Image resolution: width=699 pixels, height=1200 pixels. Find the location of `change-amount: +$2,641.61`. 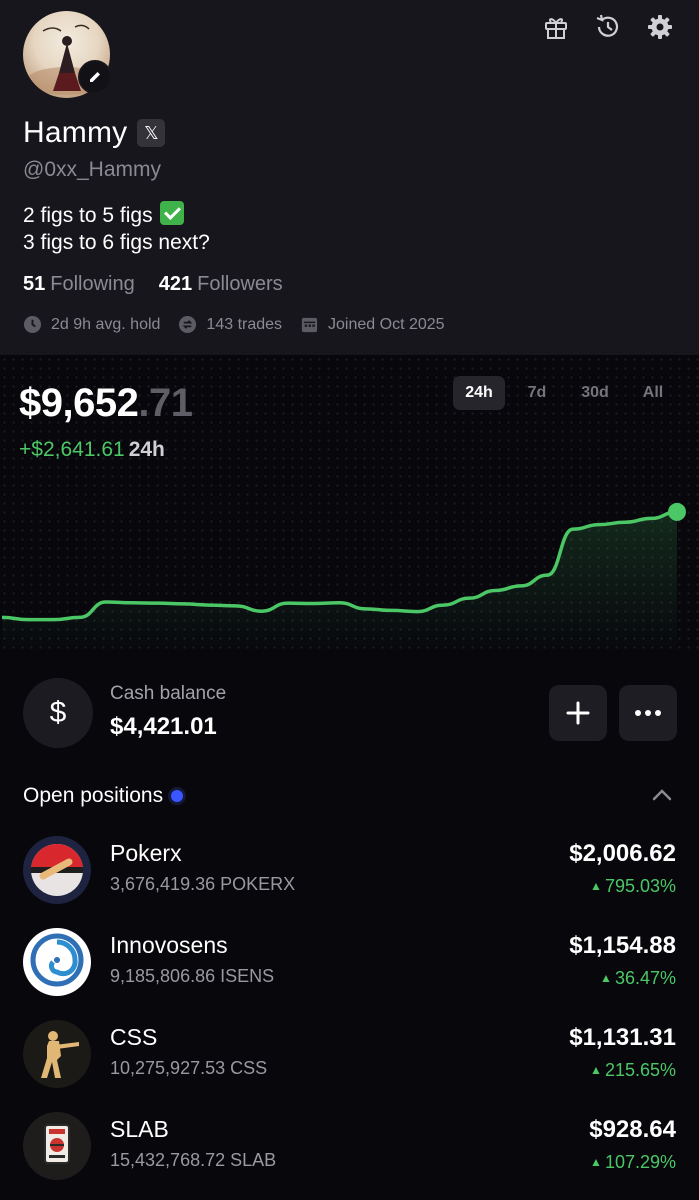

change-amount: +$2,641.61 is located at coordinates (72, 449).